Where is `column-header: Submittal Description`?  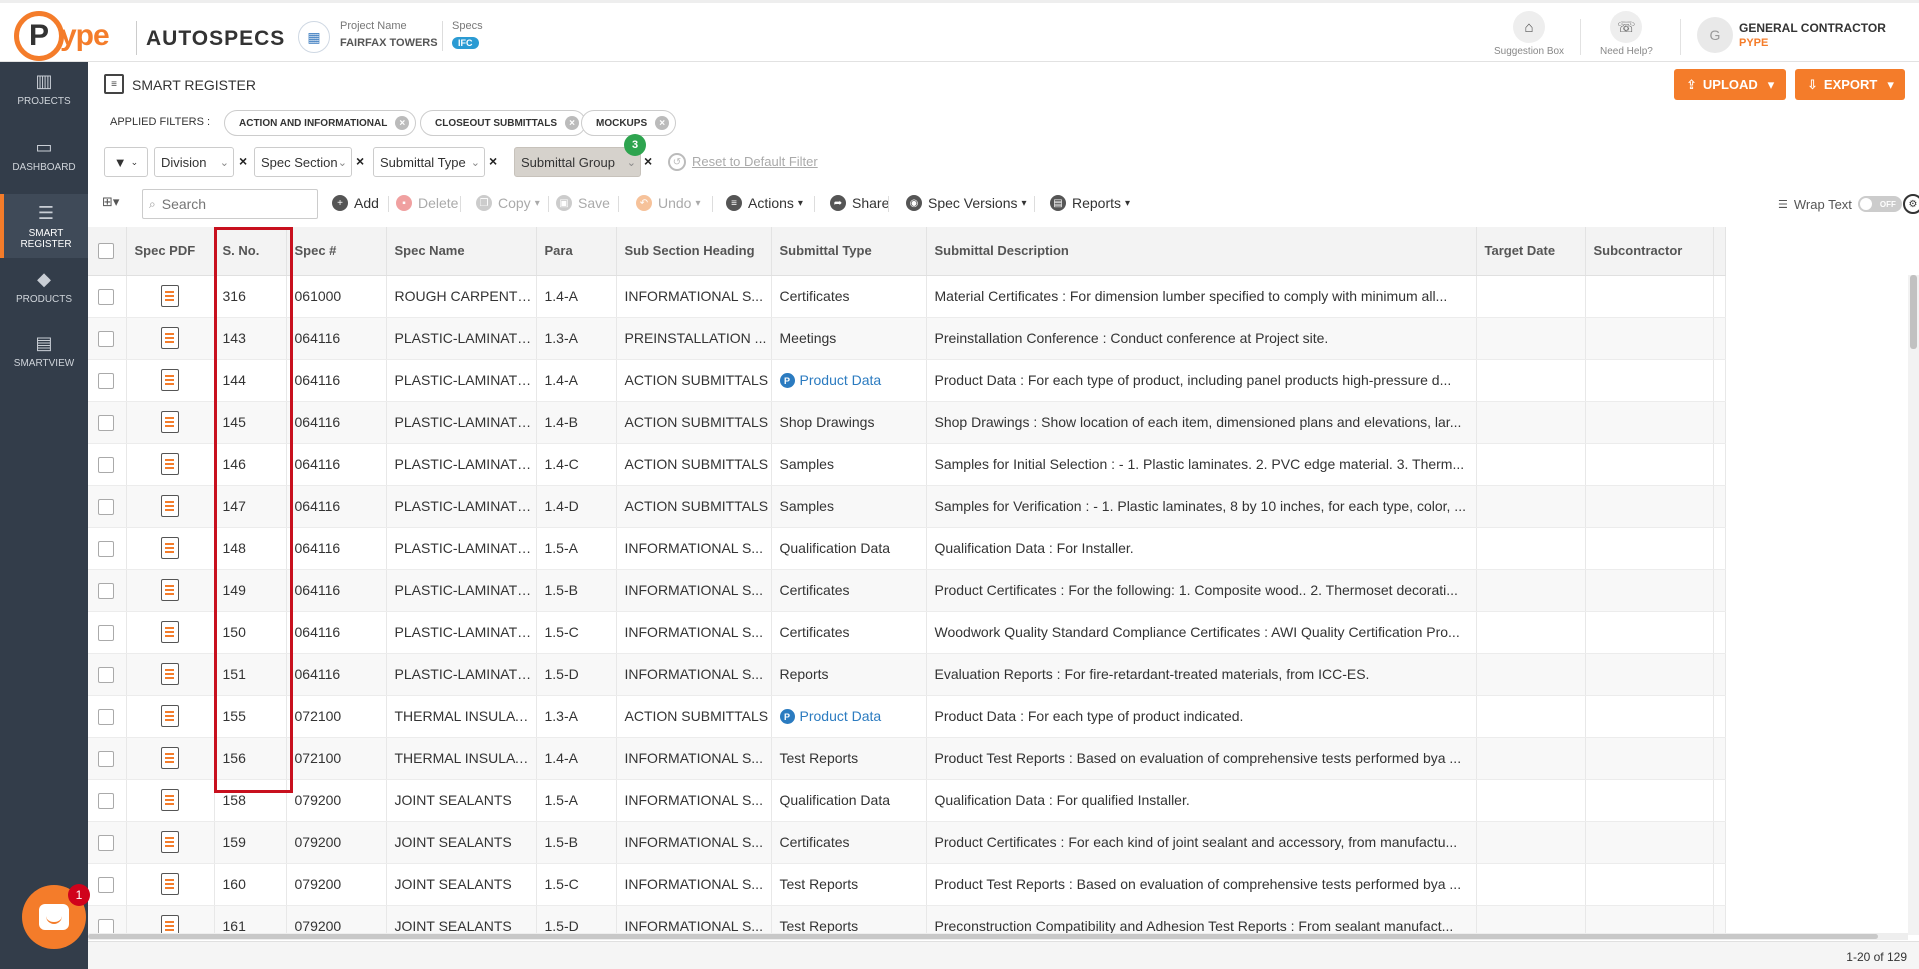 column-header: Submittal Description is located at coordinates (1201, 251).